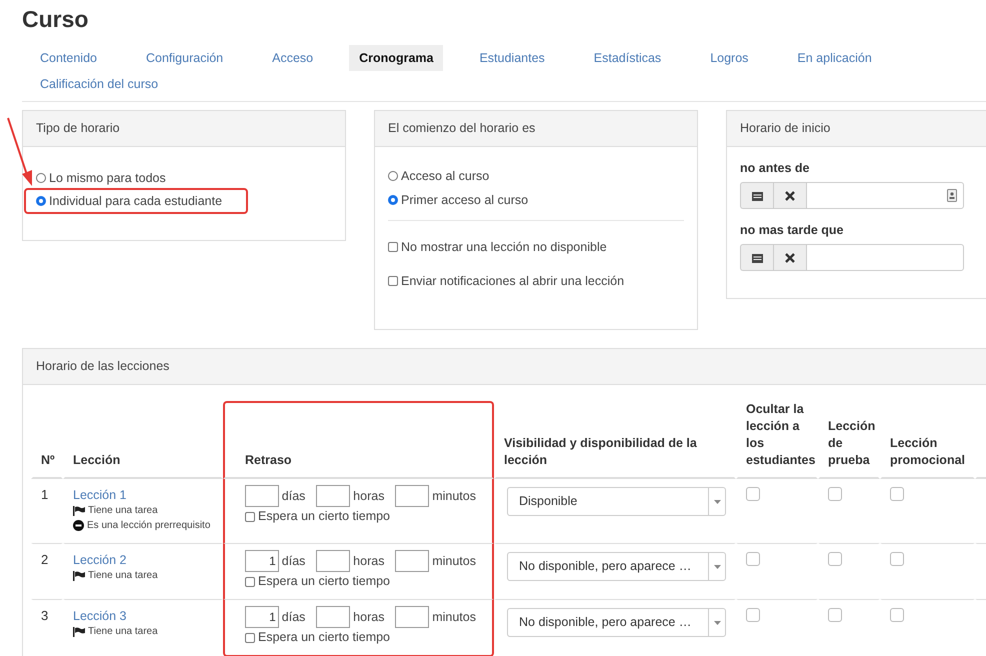  What do you see at coordinates (777, 440) in the screenshot?
I see `column-header: Ocultar la lección a los estudiantes` at bounding box center [777, 440].